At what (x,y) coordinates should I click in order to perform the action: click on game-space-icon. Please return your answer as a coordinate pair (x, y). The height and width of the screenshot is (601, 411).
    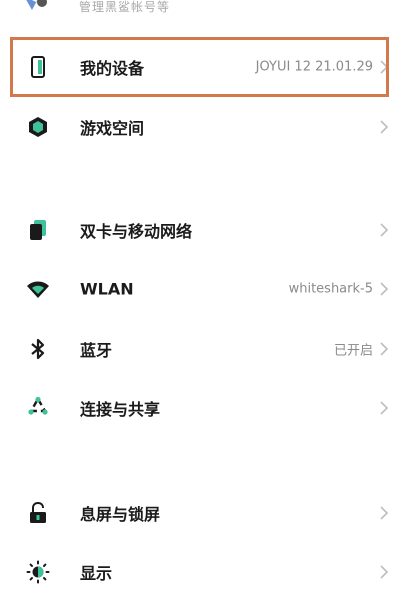
    Looking at the image, I should click on (38, 127).